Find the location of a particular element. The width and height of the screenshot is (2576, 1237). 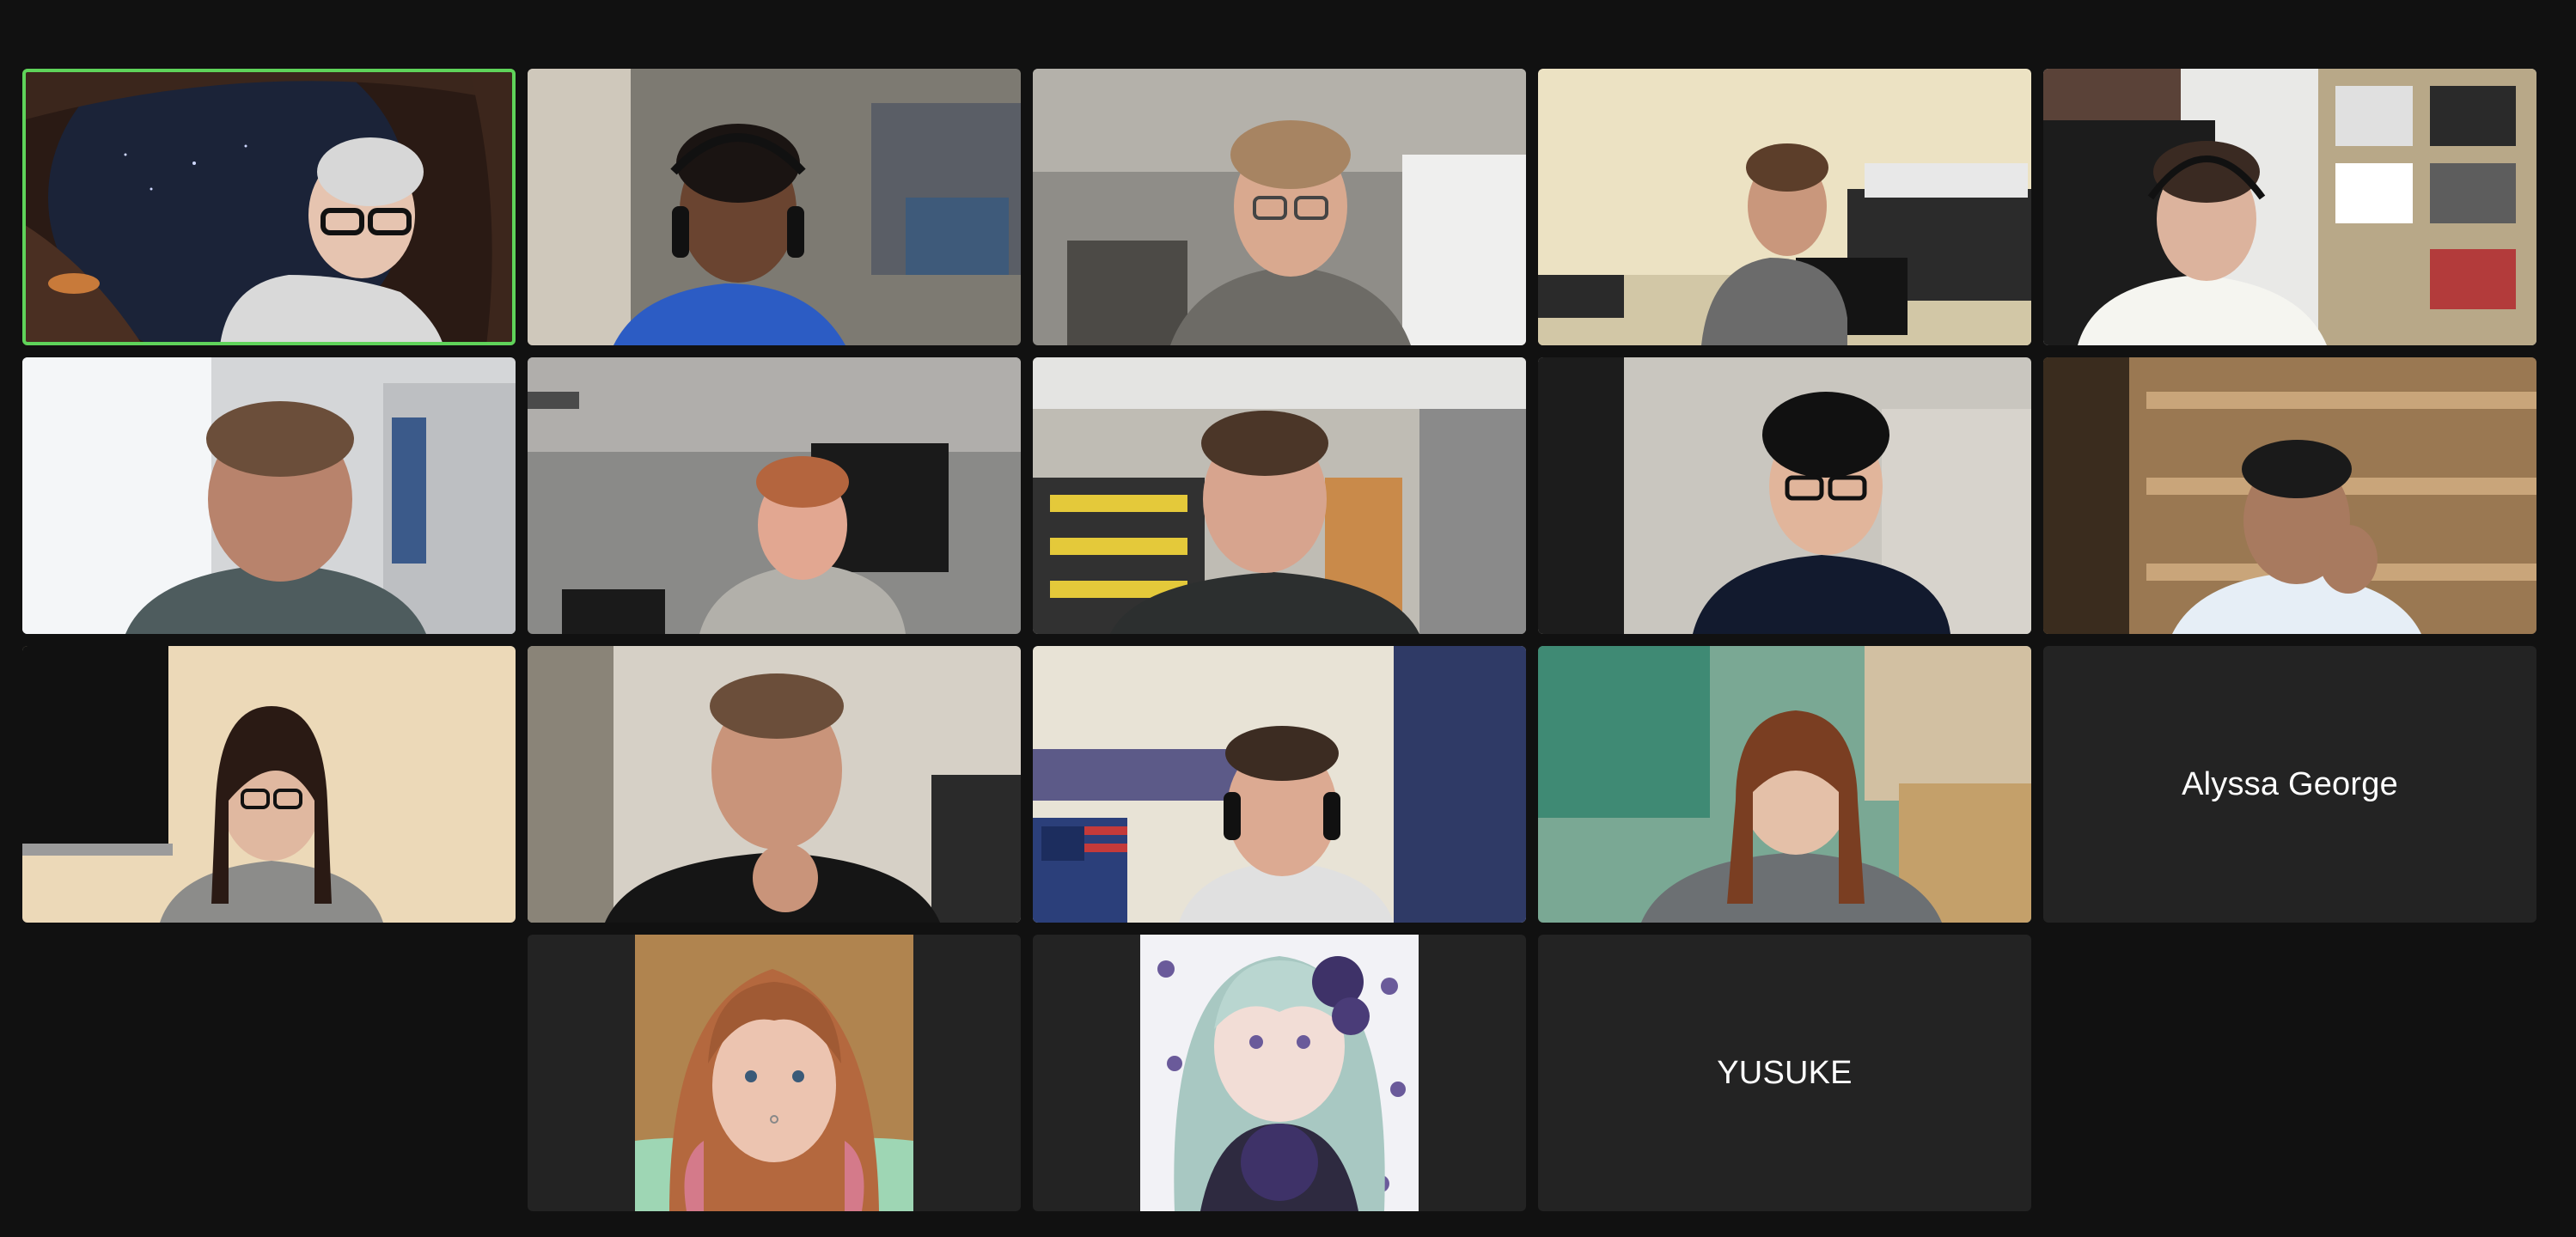

participant-name: YUSUKE is located at coordinates (1785, 1072).